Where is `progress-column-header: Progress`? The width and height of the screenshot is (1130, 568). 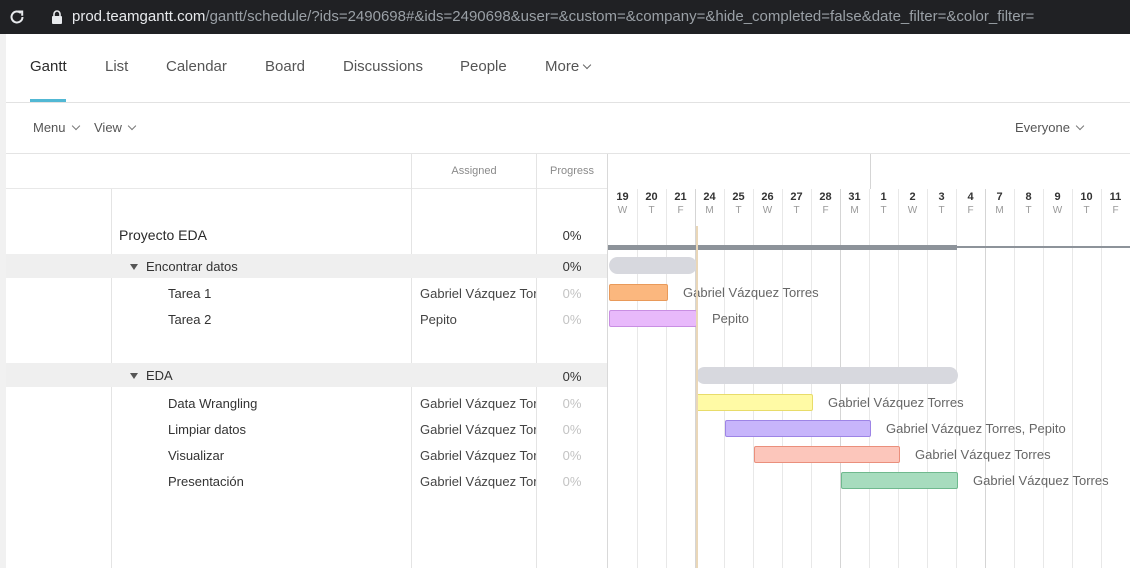
progress-column-header: Progress is located at coordinates (572, 171).